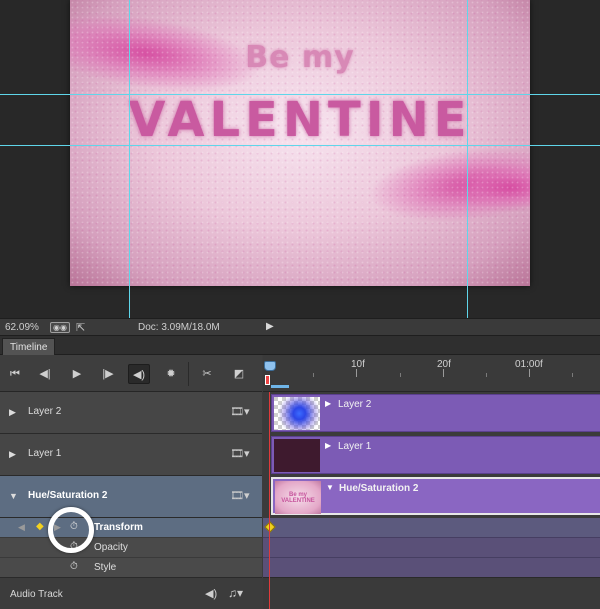  Describe the element at coordinates (15, 374) in the screenshot. I see `skip-to-start-icon: ⏮` at that location.